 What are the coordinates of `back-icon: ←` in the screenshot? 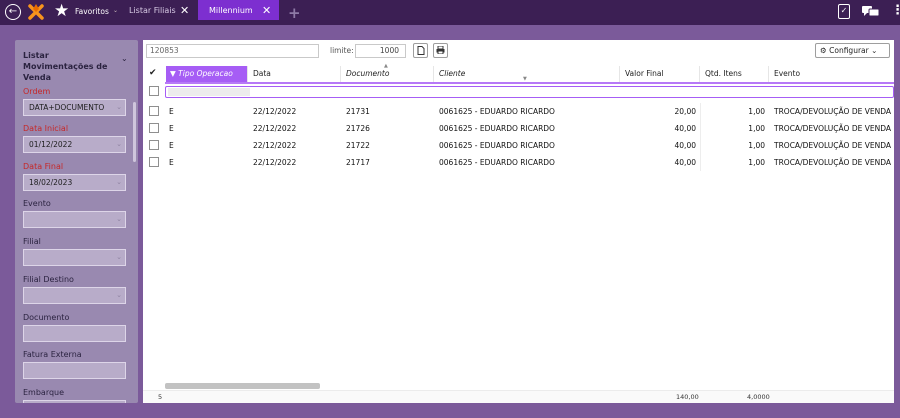 It's located at (13, 12).